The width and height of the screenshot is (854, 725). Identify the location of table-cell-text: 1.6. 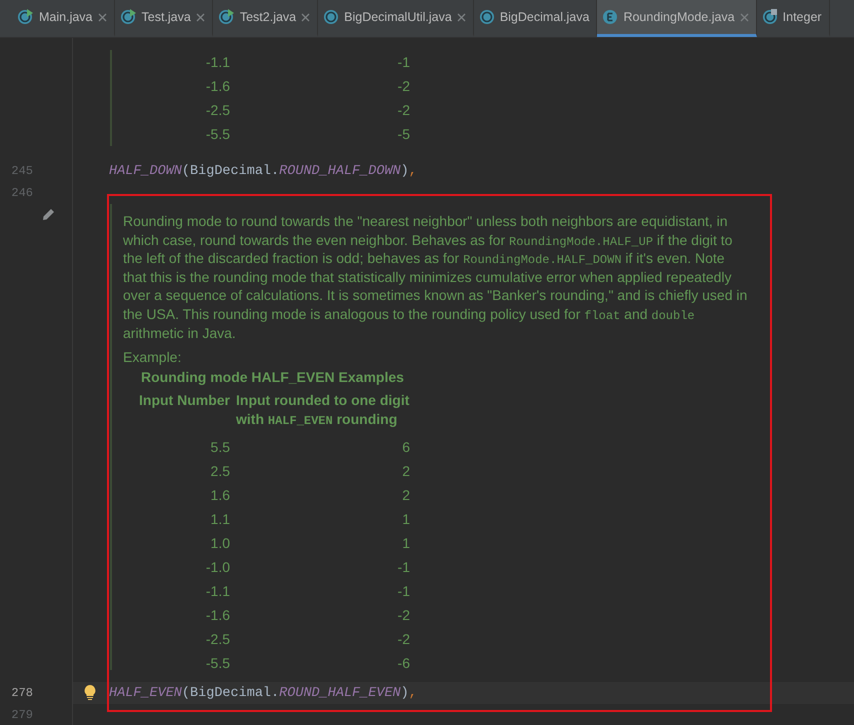
(220, 495).